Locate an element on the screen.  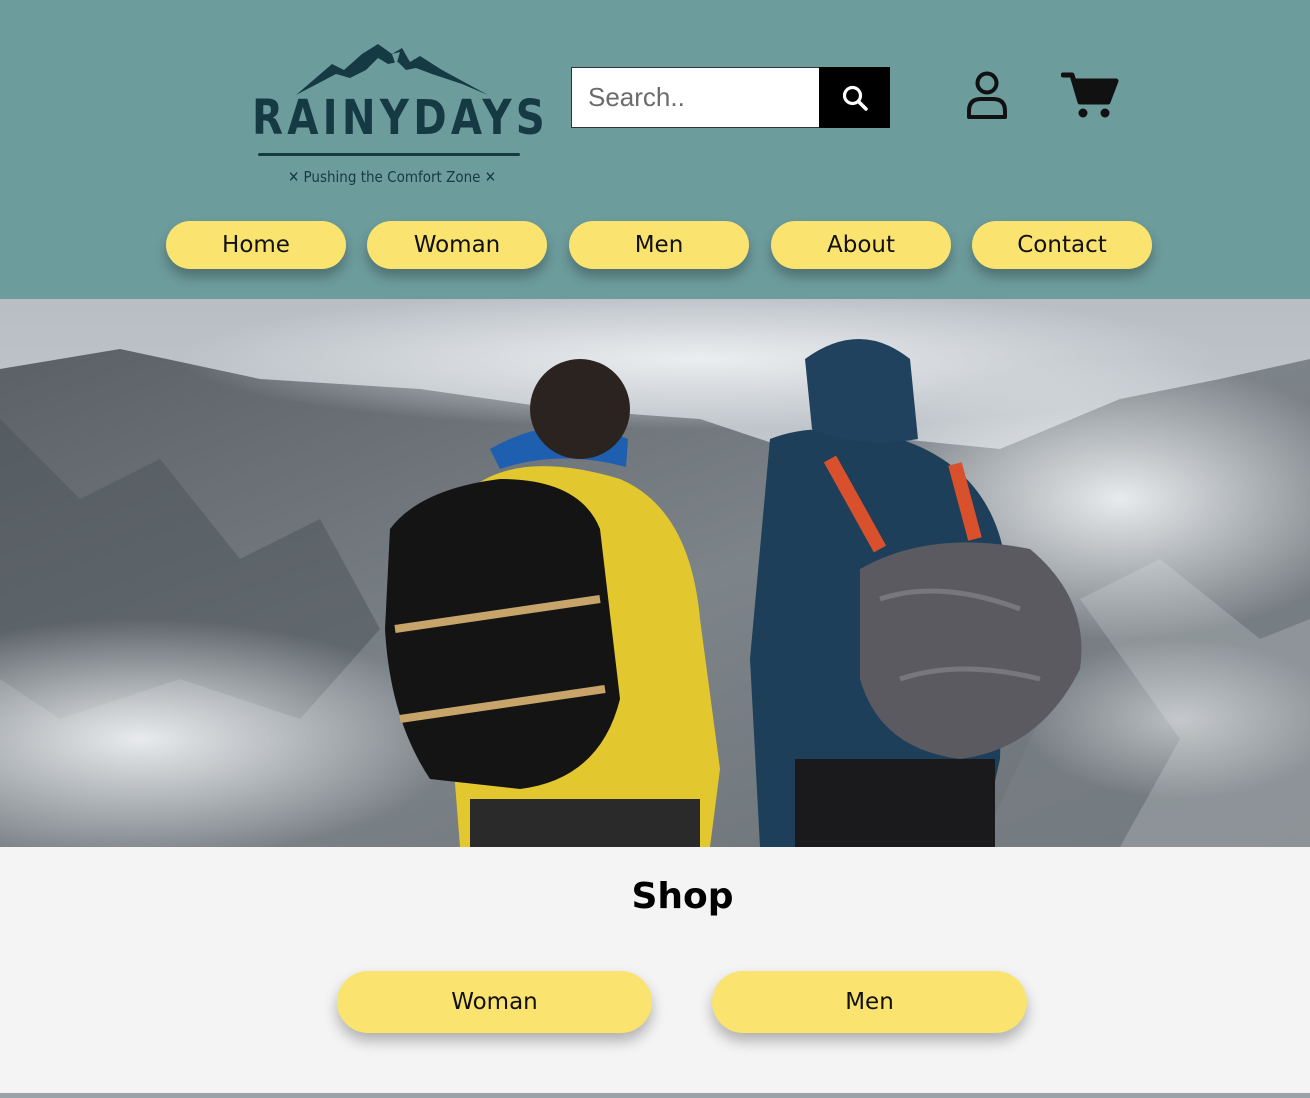
shop-heading: Shop is located at coordinates (682, 896).